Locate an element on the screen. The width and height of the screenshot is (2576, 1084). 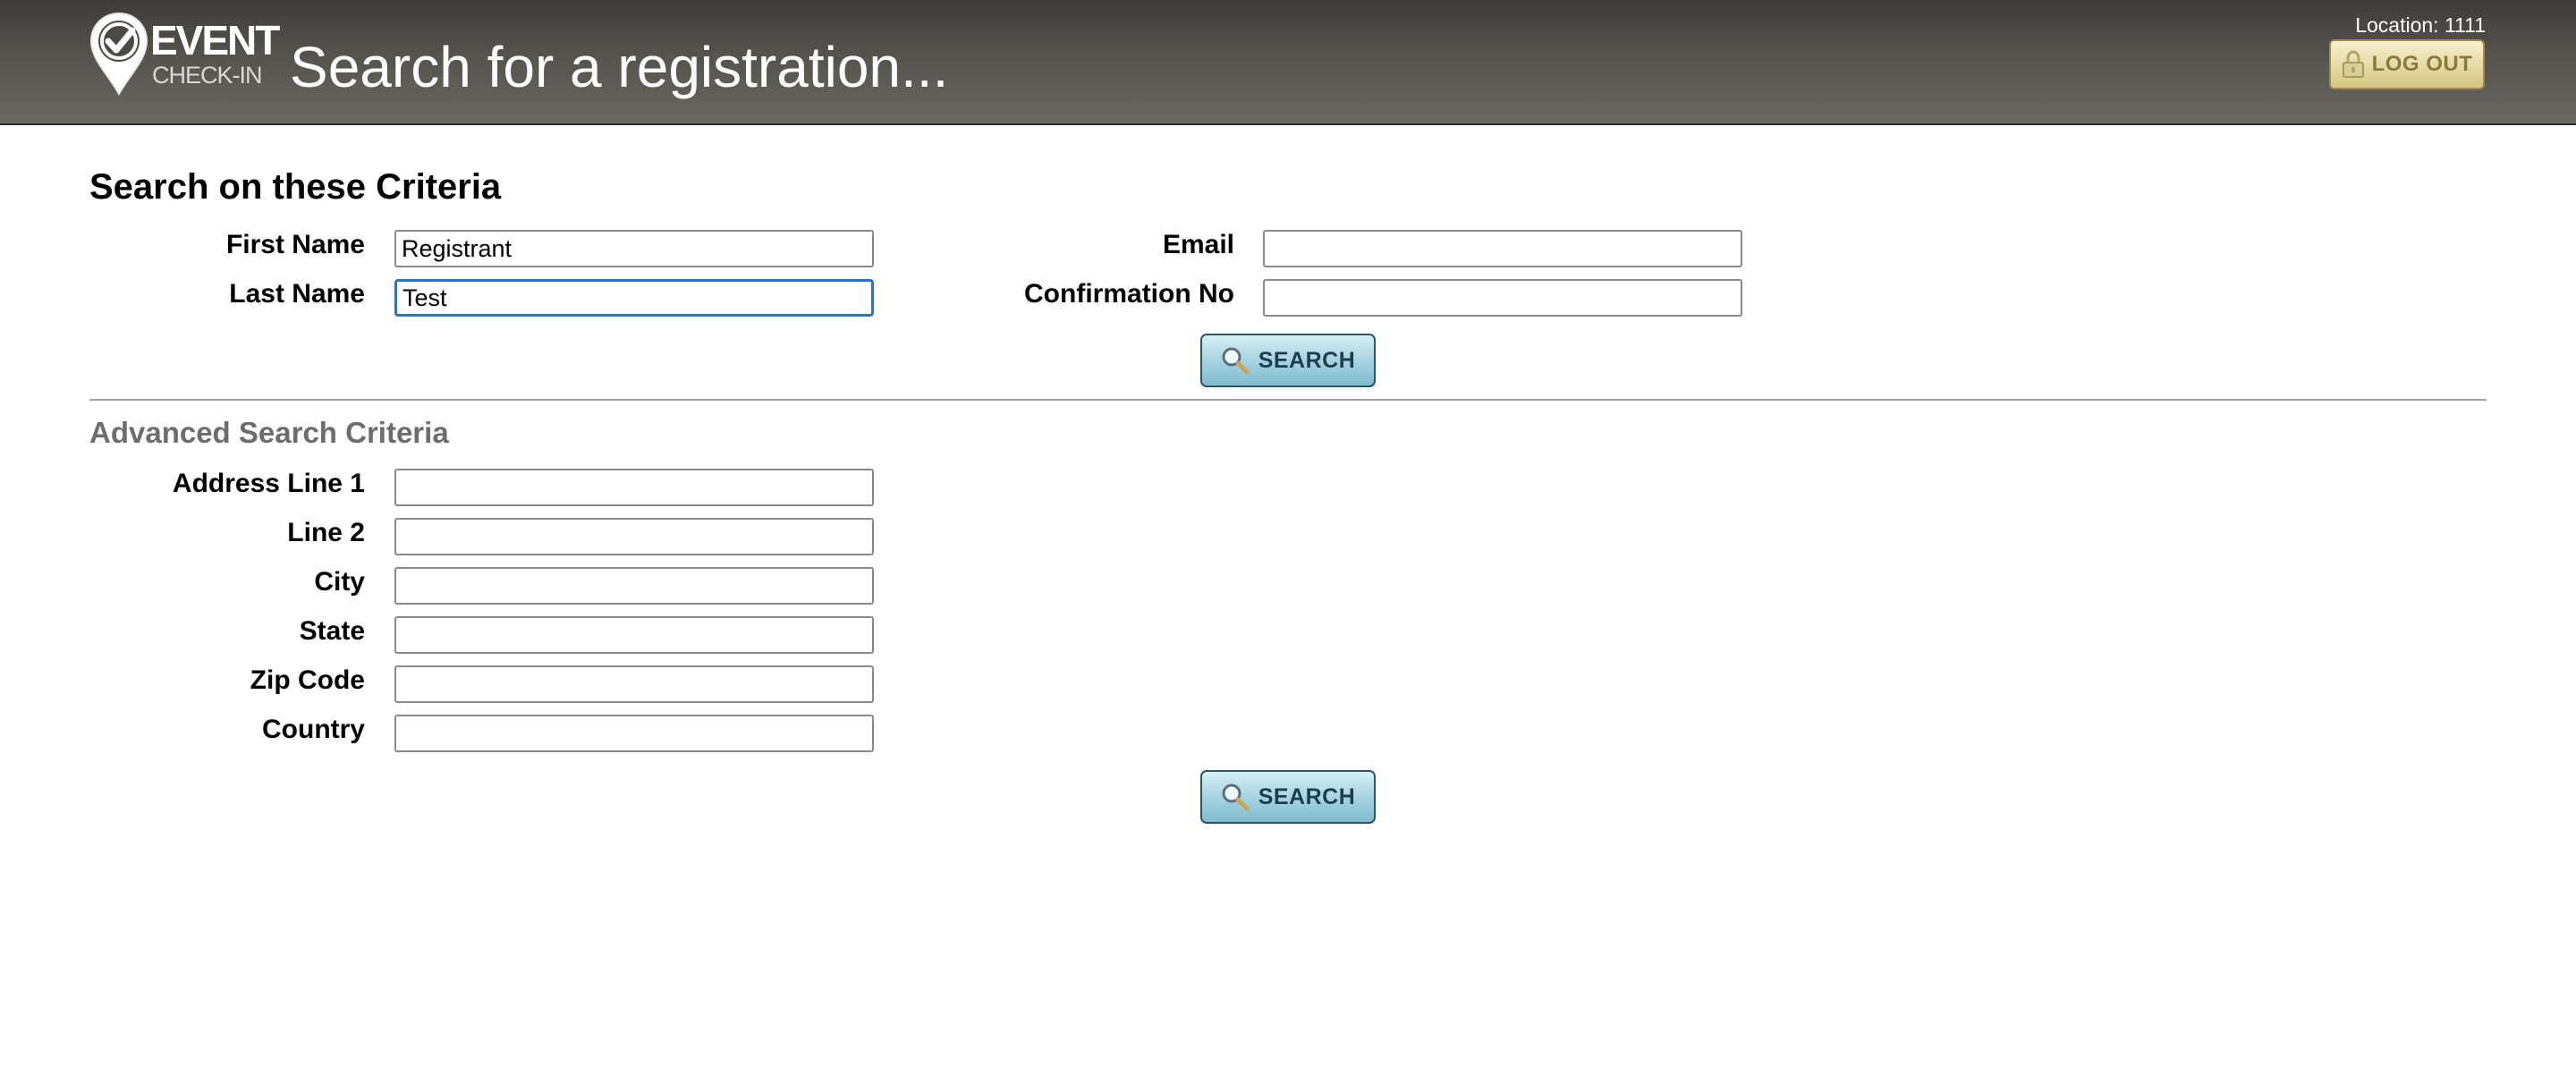
first-name-label: First Name is located at coordinates (295, 244).